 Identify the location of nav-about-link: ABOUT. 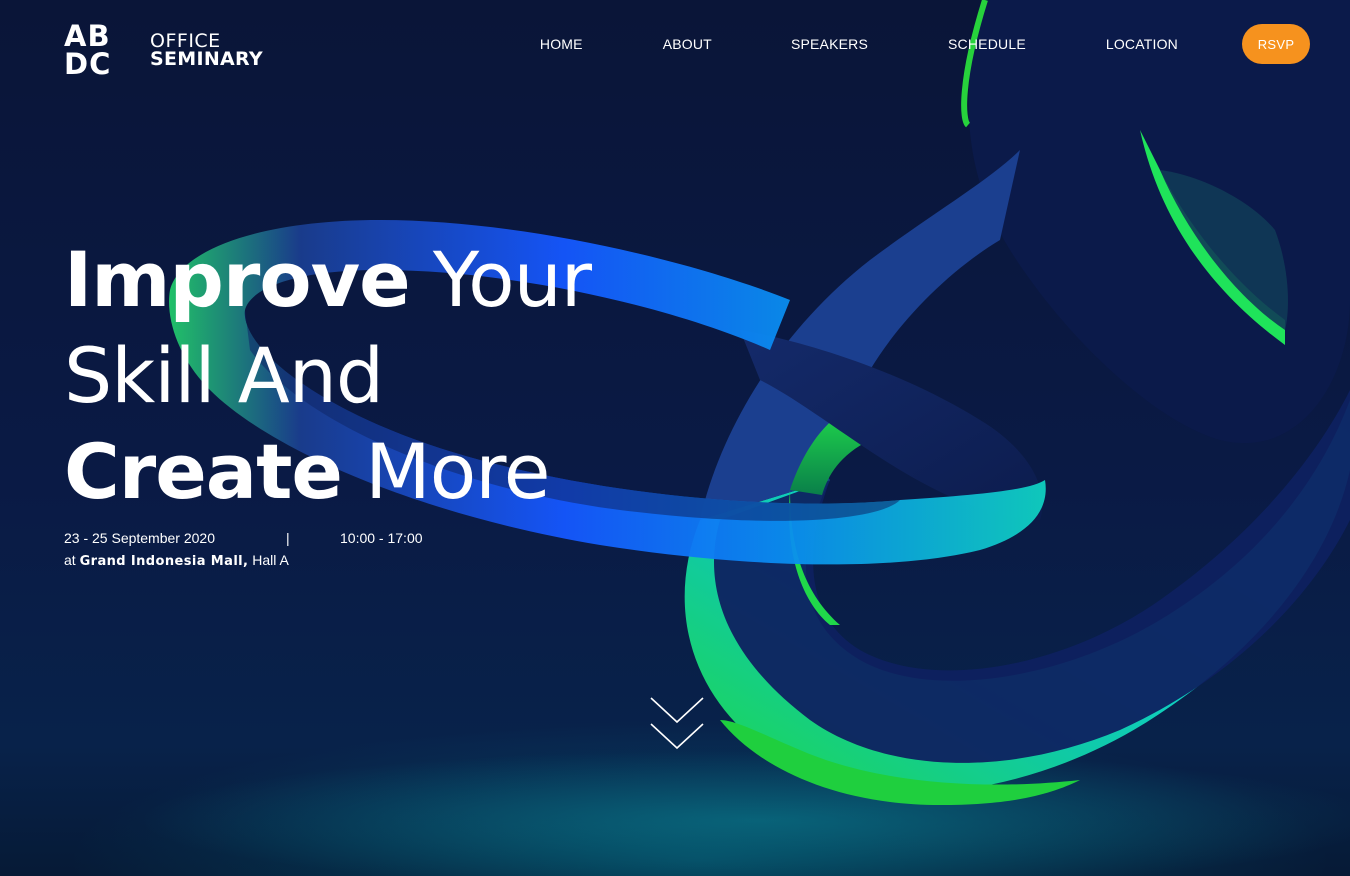
(687, 44).